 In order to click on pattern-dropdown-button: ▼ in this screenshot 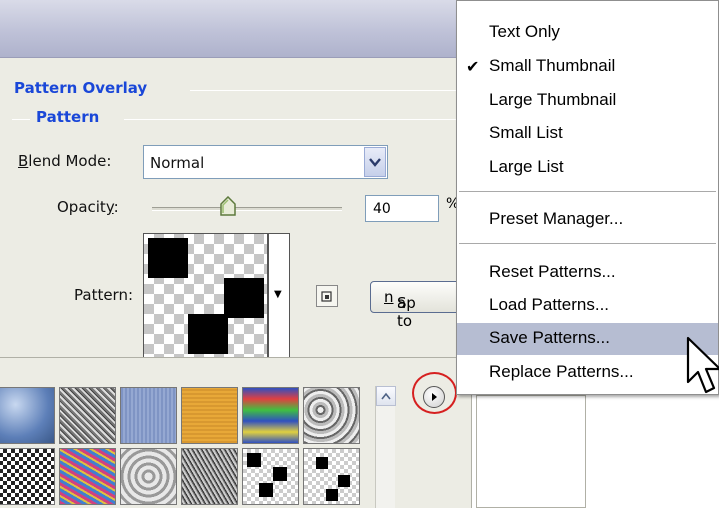, I will do `click(279, 295)`.